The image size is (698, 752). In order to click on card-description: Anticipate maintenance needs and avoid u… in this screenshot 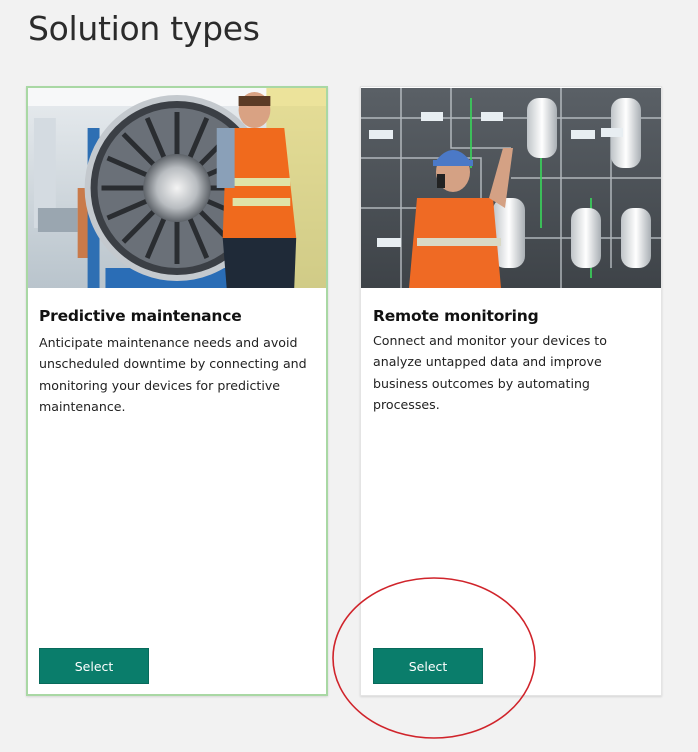, I will do `click(173, 374)`.